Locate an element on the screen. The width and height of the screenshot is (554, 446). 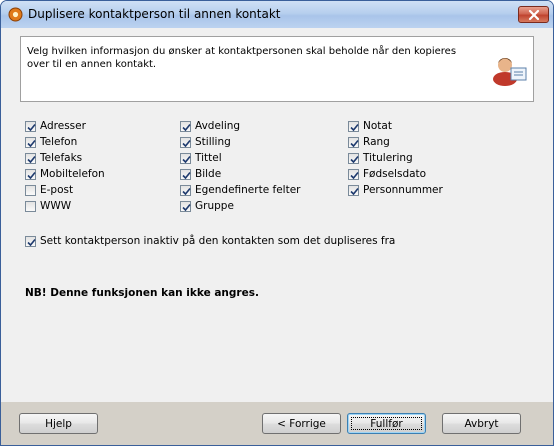
checkbox-label: Gruppe is located at coordinates (214, 206).